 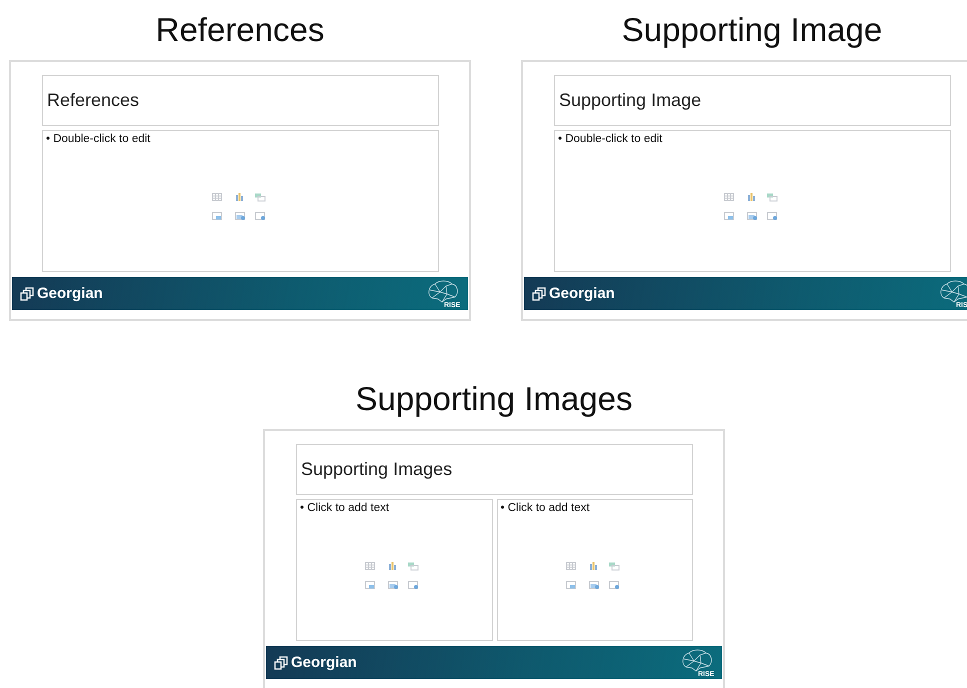 What do you see at coordinates (240, 30) in the screenshot?
I see `slide-heading: References` at bounding box center [240, 30].